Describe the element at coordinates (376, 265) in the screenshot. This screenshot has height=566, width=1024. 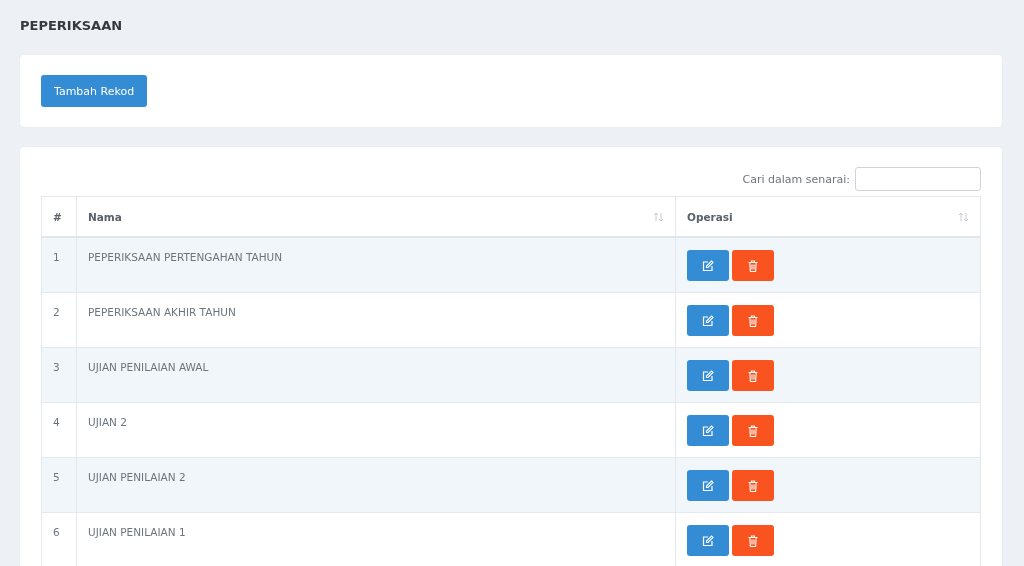
I see `table-cell: PEPERIKSAAN PERTENGAHAN TAHUN` at that location.